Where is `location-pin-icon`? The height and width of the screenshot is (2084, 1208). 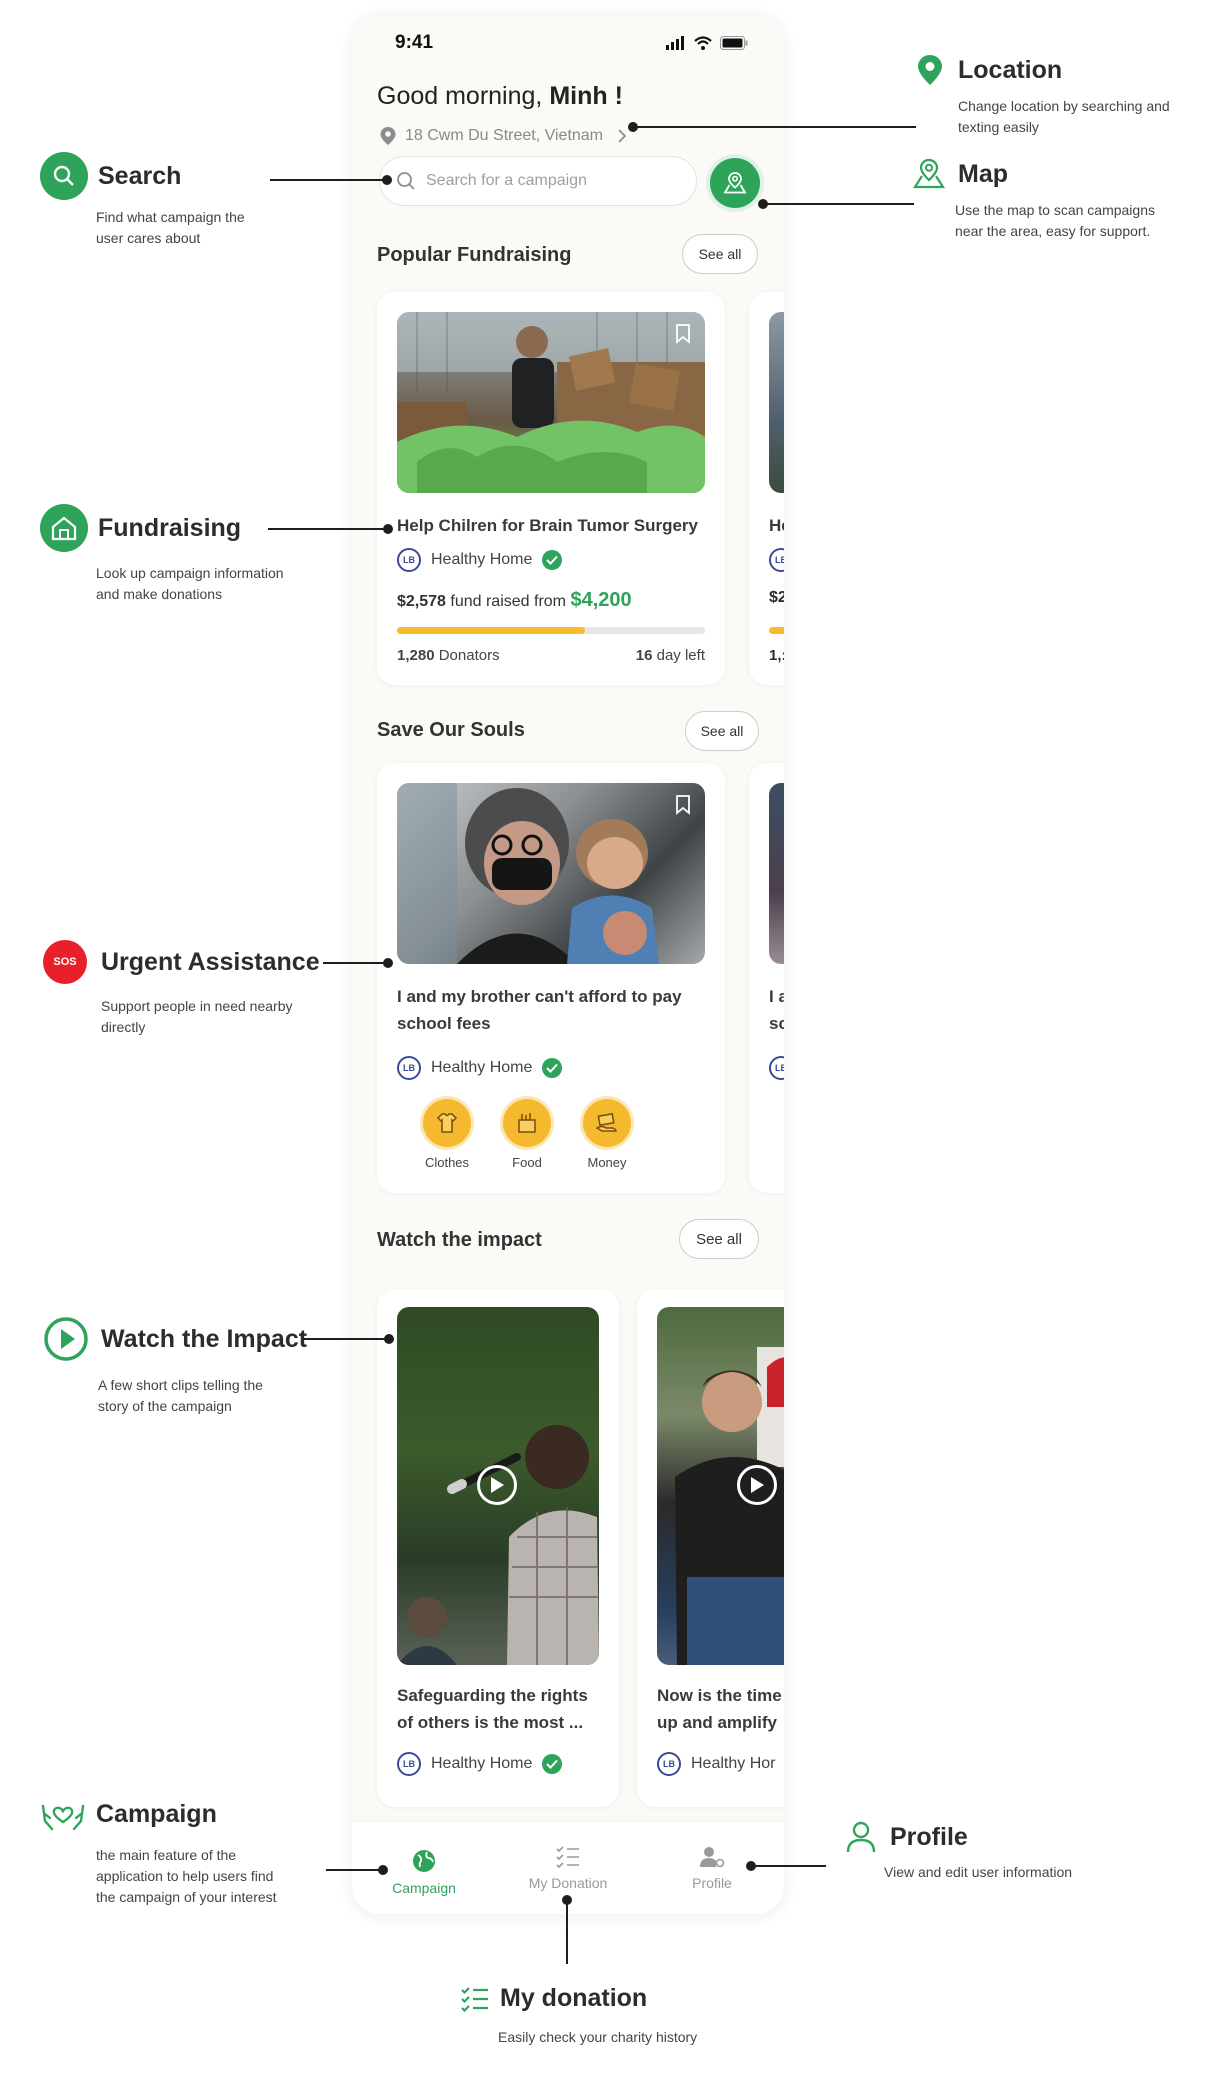
location-pin-icon is located at coordinates (930, 70).